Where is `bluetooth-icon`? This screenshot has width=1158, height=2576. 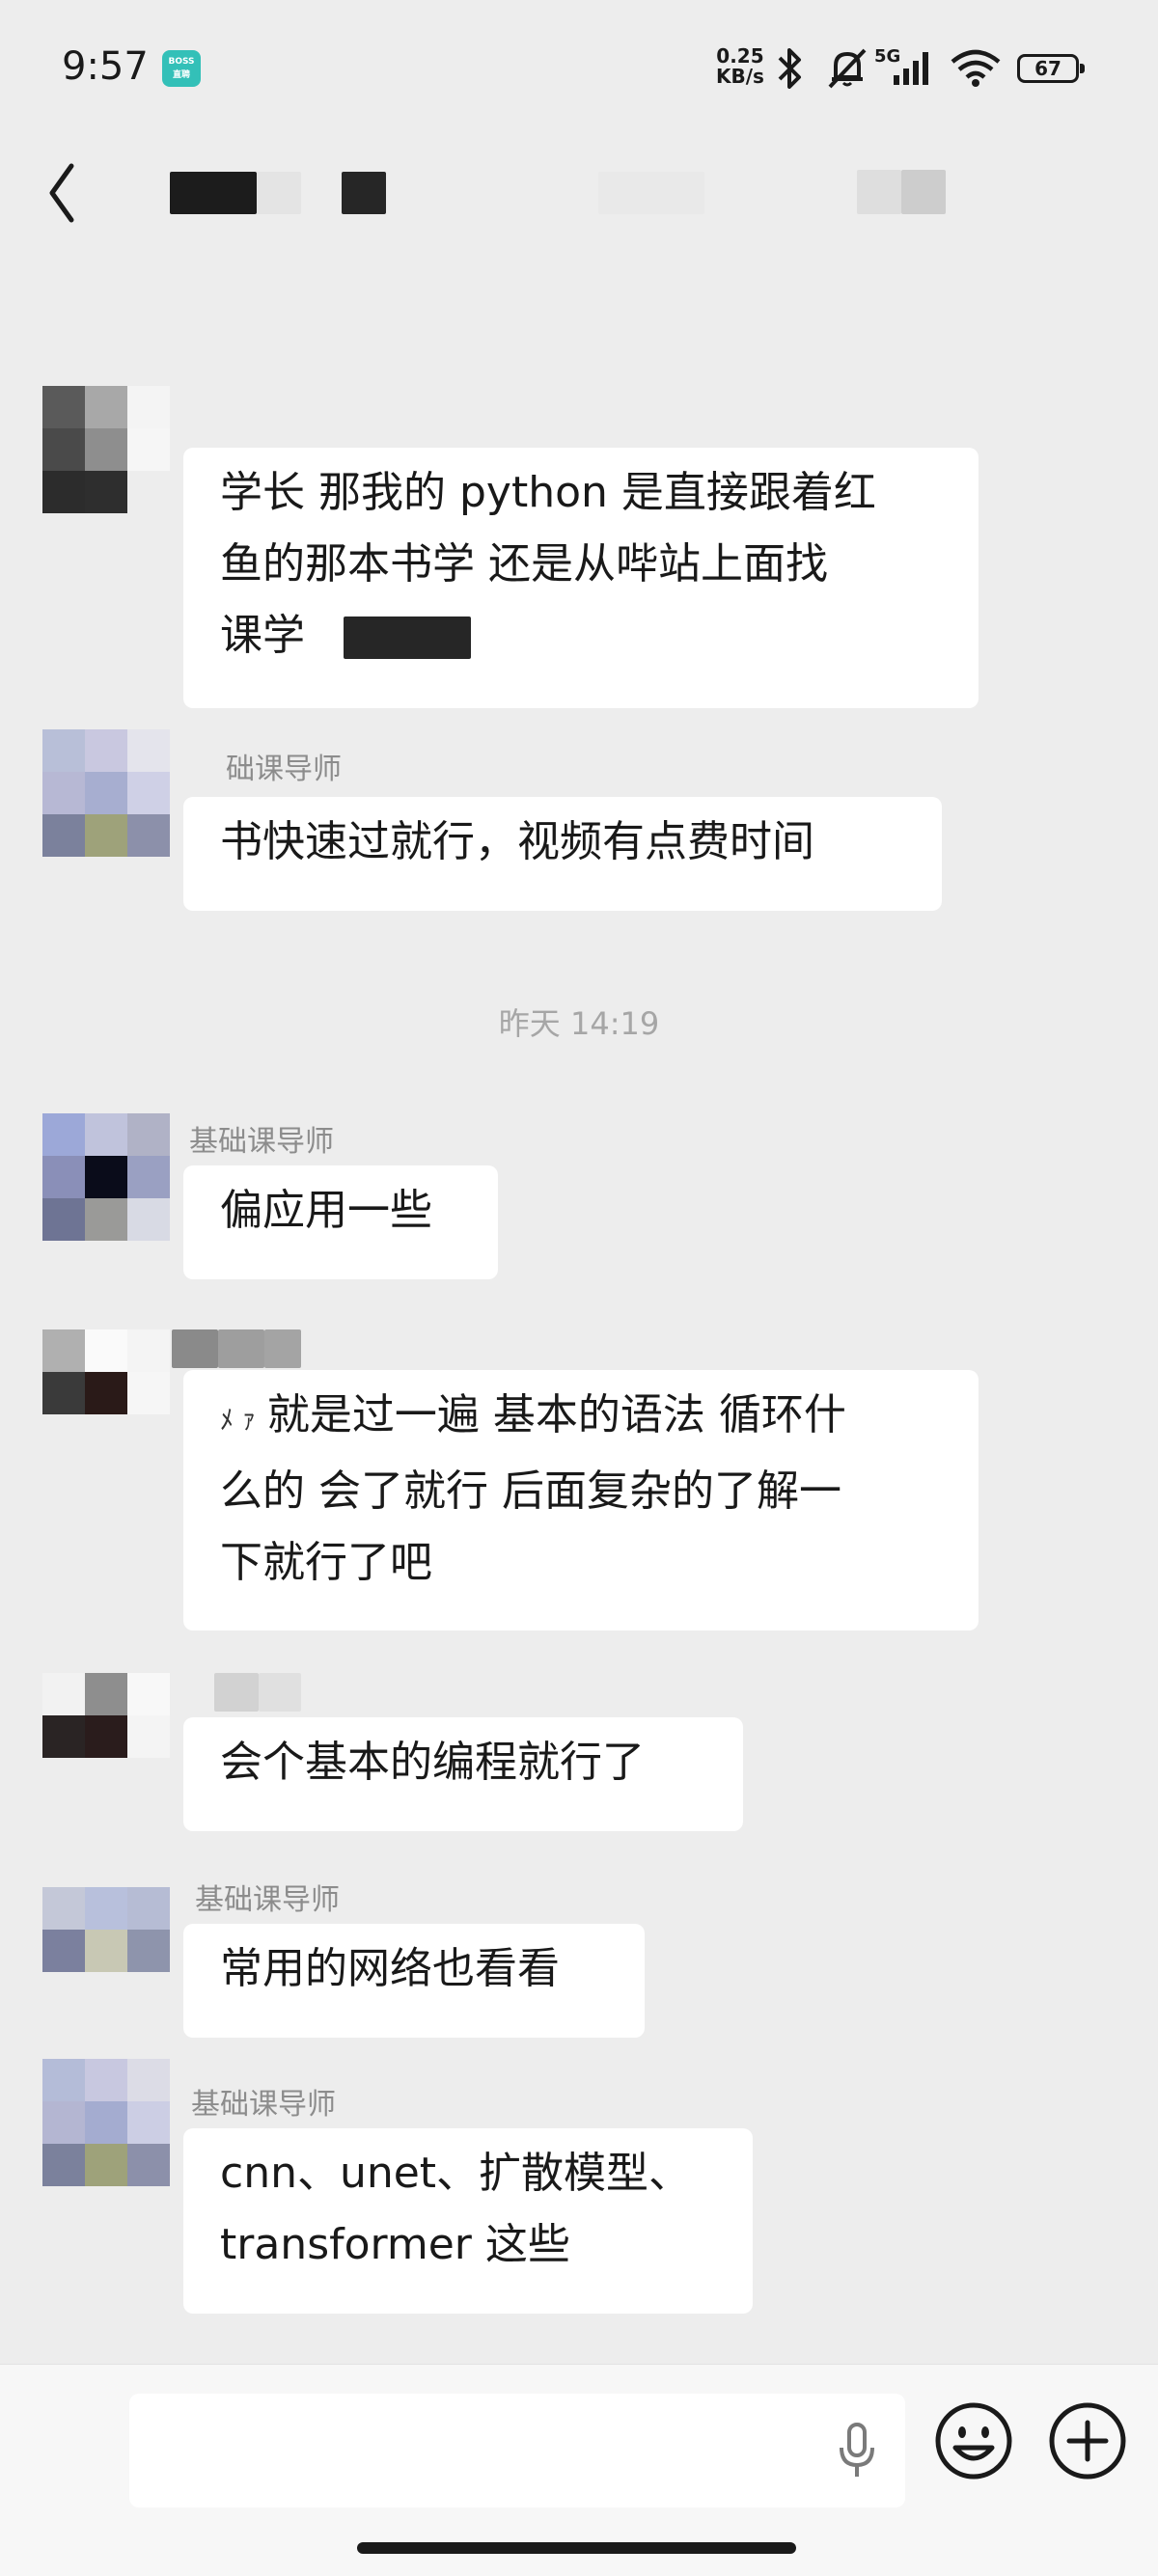
bluetooth-icon is located at coordinates (789, 68).